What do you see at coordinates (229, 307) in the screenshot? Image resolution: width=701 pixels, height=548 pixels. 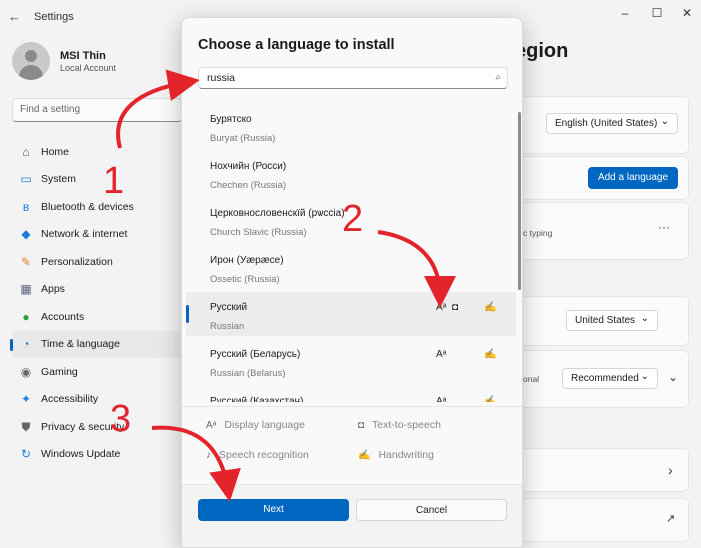 I see `language-native-name: Русский` at bounding box center [229, 307].